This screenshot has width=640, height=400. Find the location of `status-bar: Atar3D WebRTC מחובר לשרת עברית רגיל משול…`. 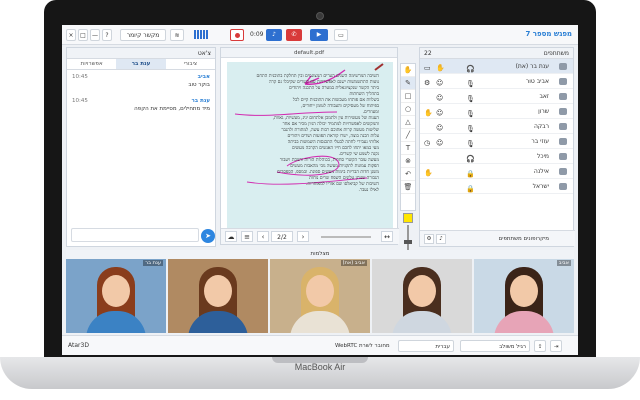

status-bar: Atar3D WebRTC מחובר לשרת עברית רגיל משול… is located at coordinates (320, 345).